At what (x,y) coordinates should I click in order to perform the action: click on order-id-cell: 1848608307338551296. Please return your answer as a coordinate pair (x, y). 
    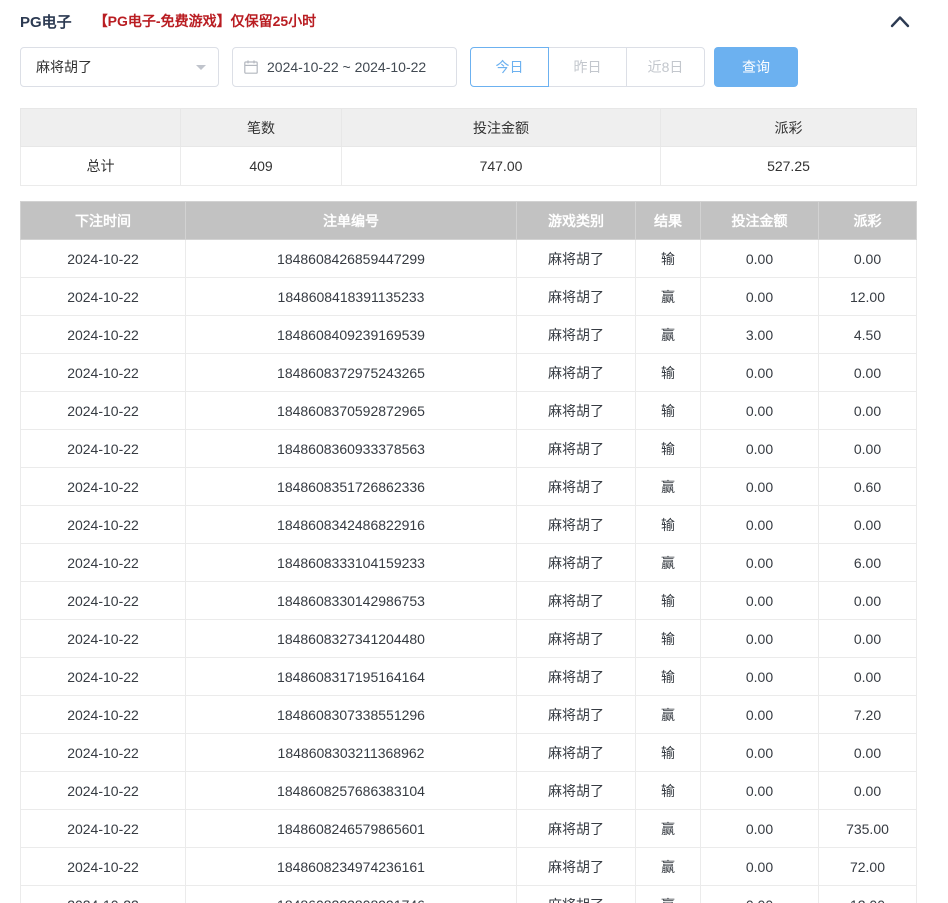
    Looking at the image, I should click on (351, 714).